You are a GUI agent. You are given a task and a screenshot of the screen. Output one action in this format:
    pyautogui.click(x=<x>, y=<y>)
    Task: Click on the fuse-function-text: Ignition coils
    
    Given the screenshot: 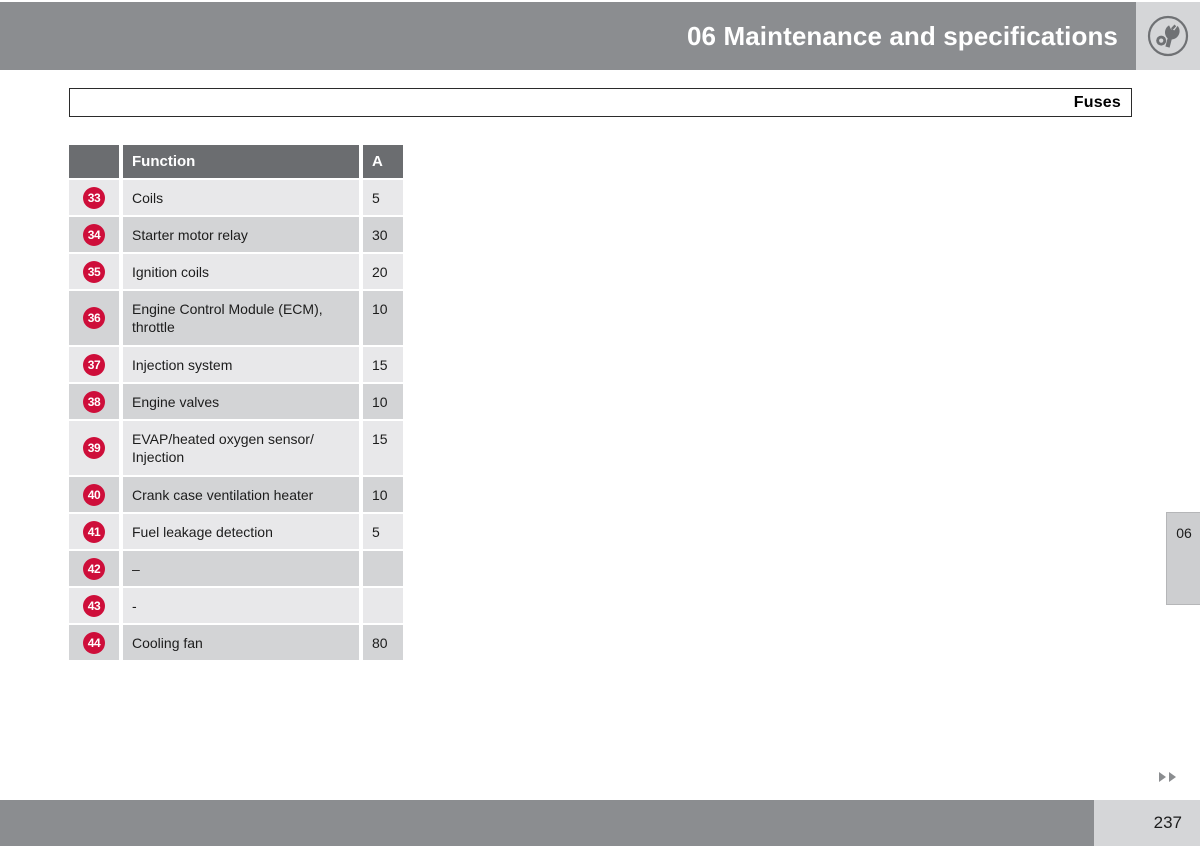 What is the action you would take?
    pyautogui.click(x=171, y=272)
    